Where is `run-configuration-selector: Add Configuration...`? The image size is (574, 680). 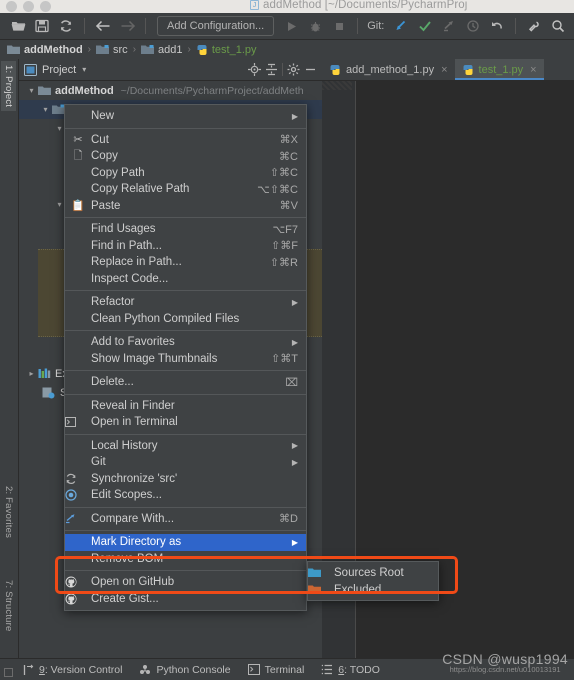 run-configuration-selector: Add Configuration... is located at coordinates (216, 26).